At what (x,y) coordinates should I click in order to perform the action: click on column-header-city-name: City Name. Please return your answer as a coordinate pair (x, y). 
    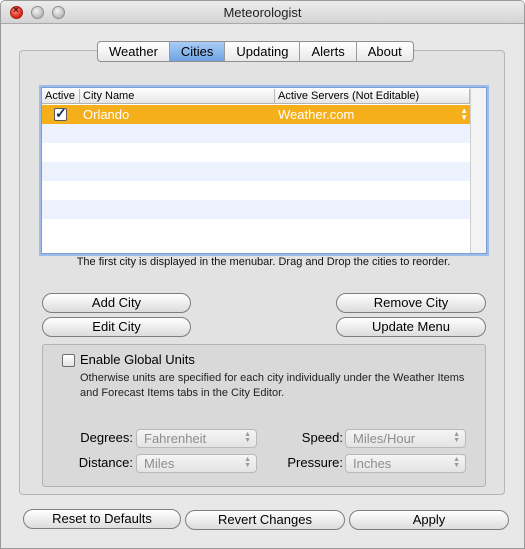
    Looking at the image, I should click on (177, 96).